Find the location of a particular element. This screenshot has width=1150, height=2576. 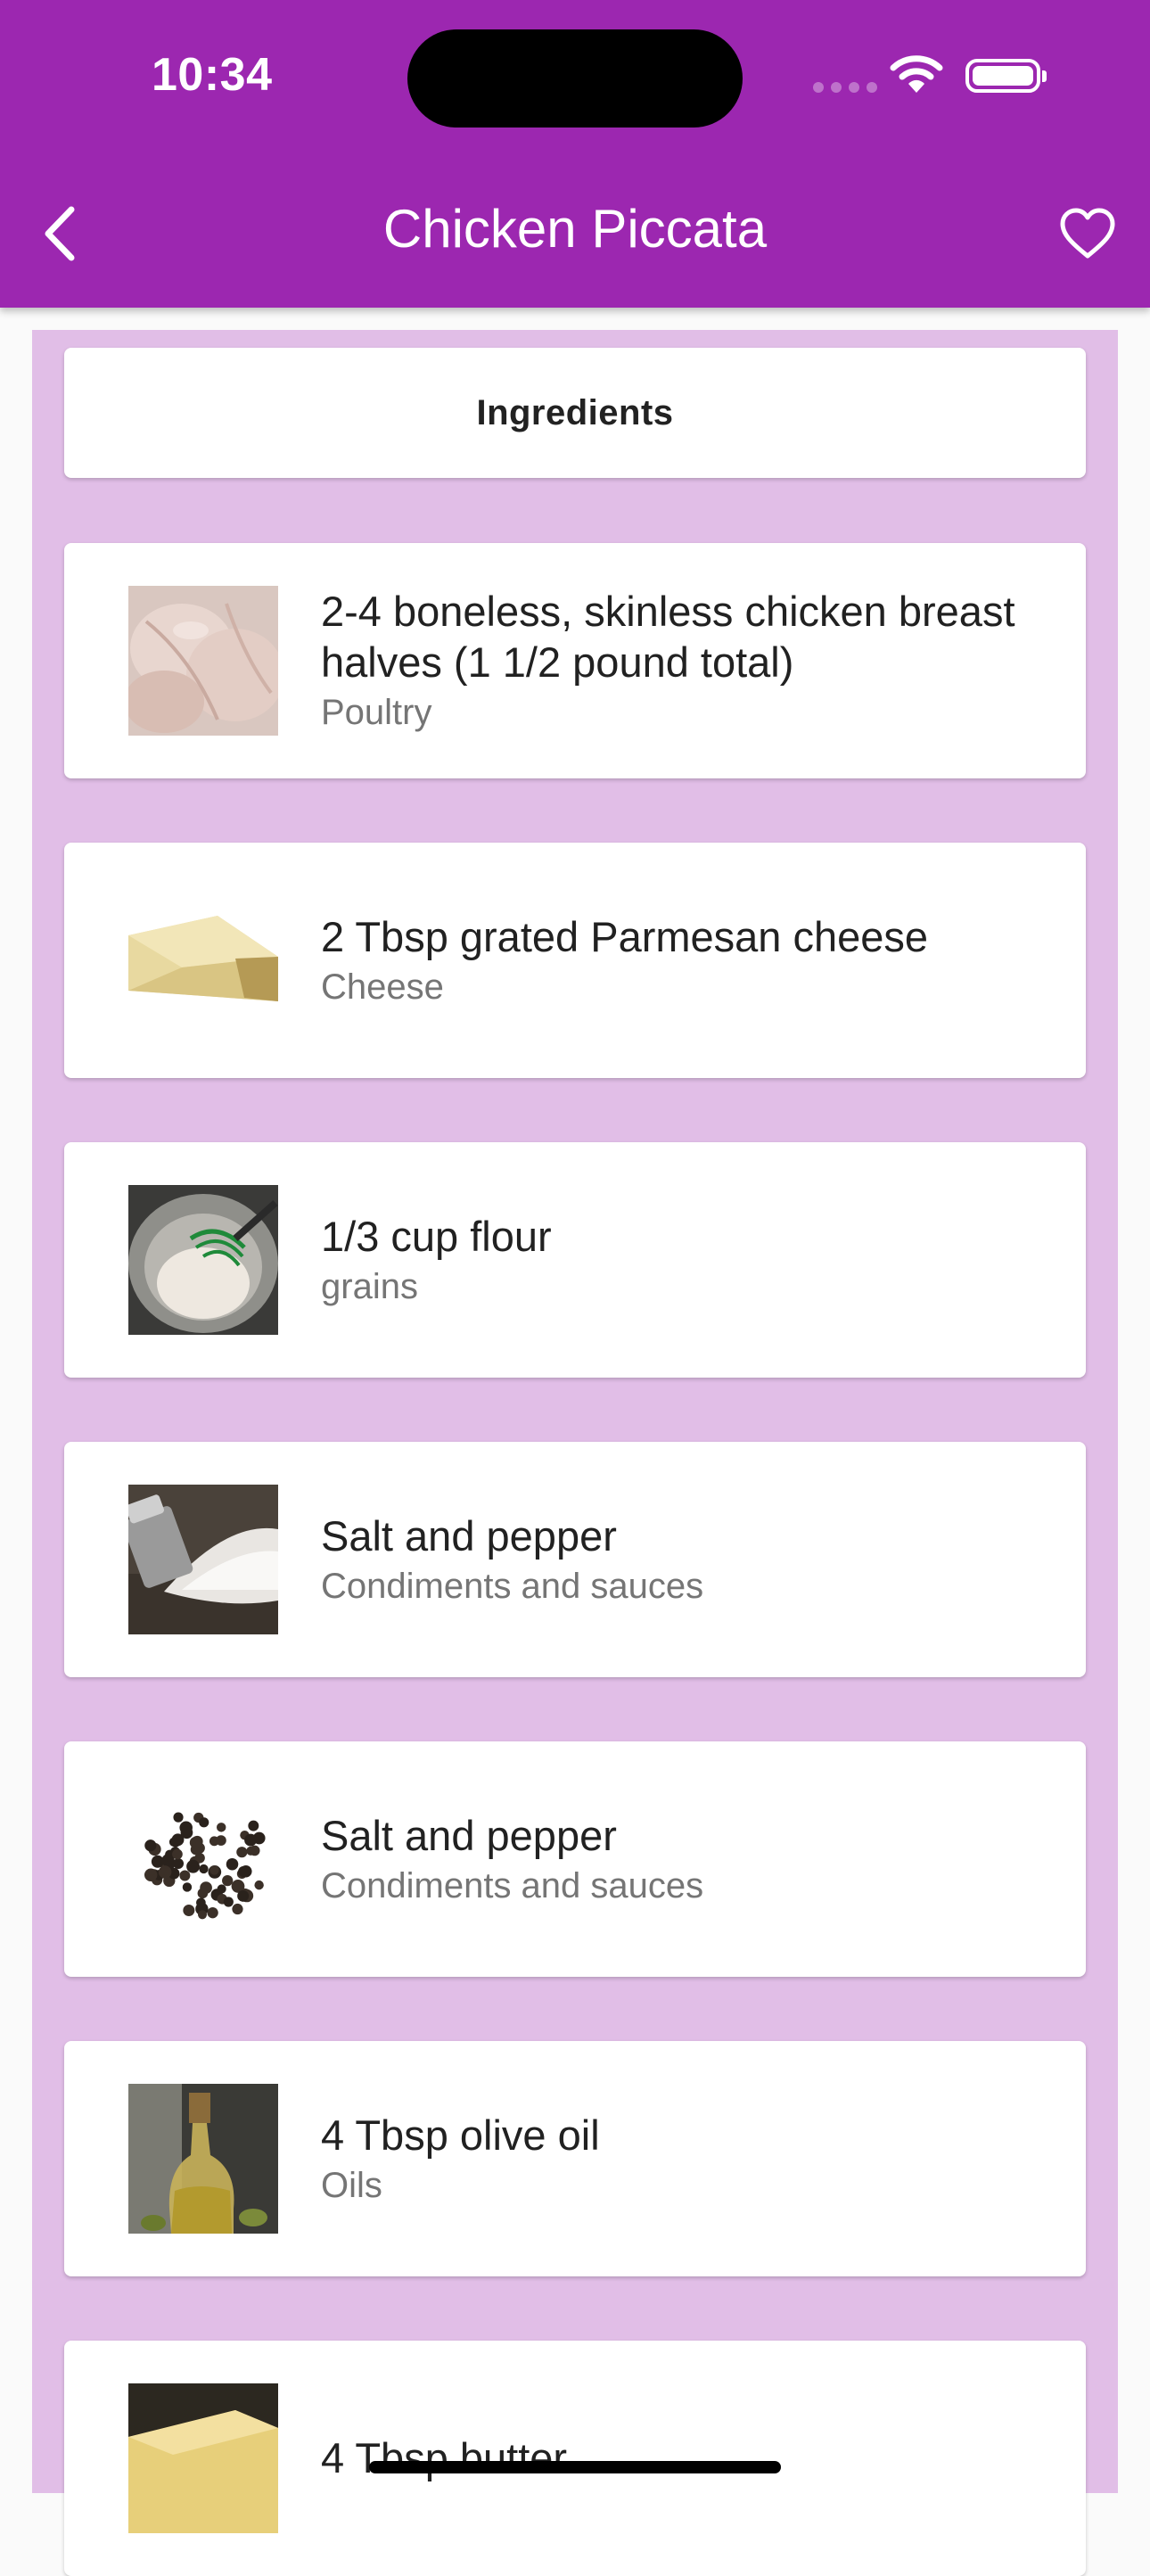

wifi-icon is located at coordinates (916, 76).